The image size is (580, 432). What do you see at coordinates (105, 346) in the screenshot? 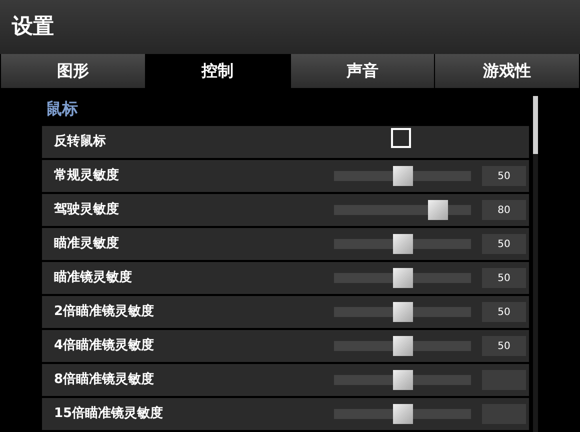
I see `setting-label: 4倍瞄准镜灵敏度` at bounding box center [105, 346].